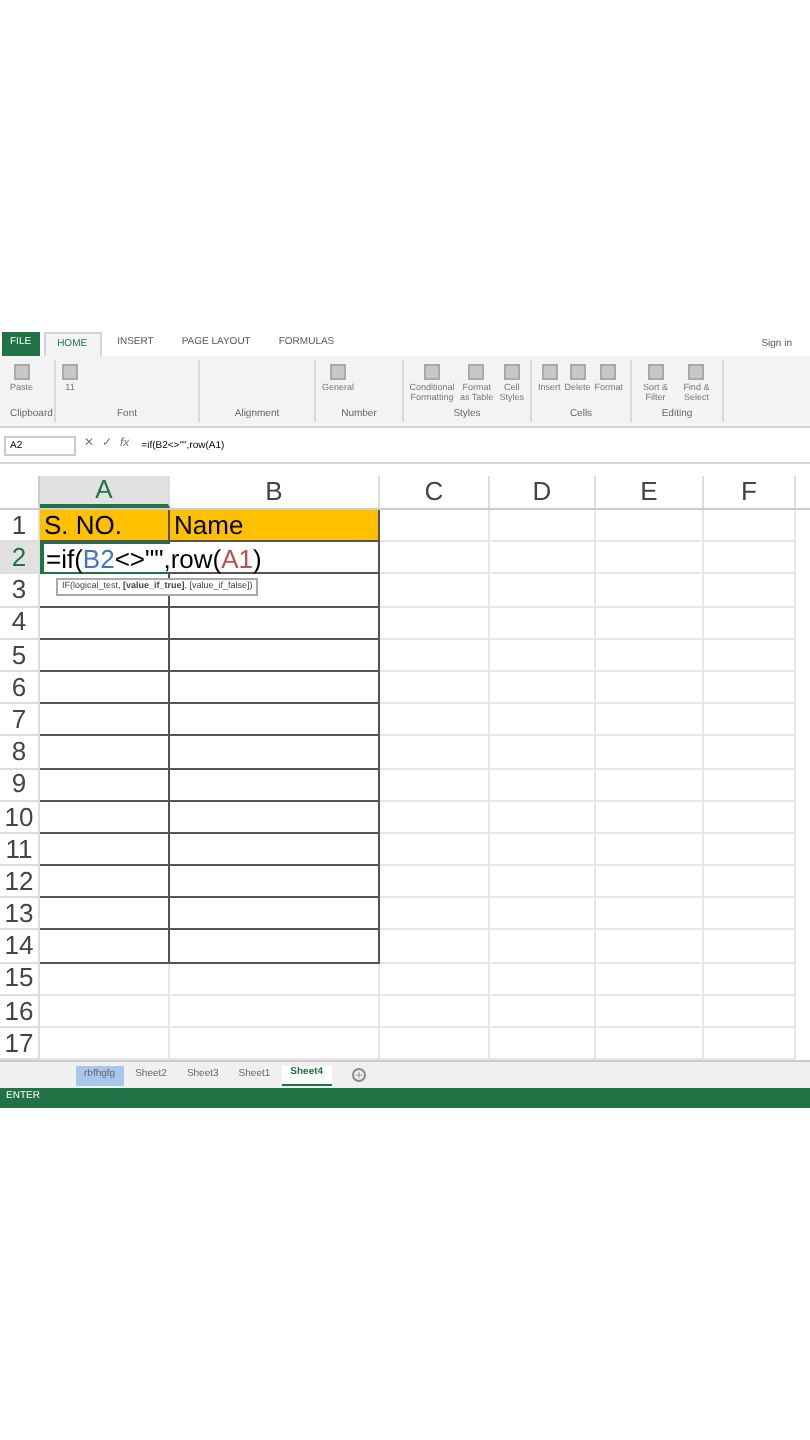 The height and width of the screenshot is (1440, 810). Describe the element at coordinates (20, 979) in the screenshot. I see `row-header: 15` at that location.